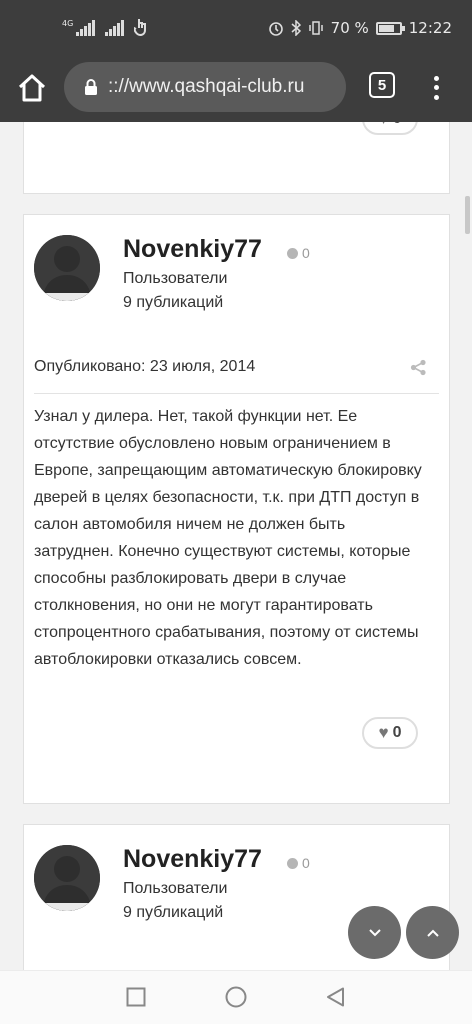  I want to click on status-right-icons: 70 % 12:22, so click(360, 28).